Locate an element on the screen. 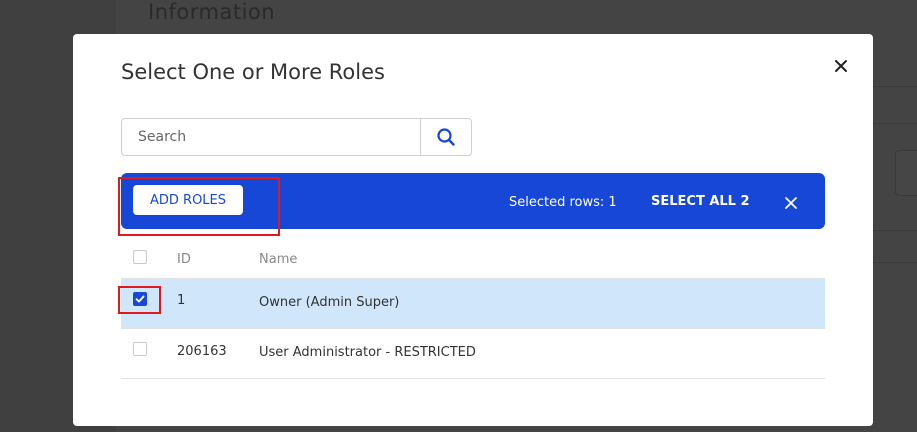 This screenshot has width=917, height=432. table-row: 1 Owner (Admin Super) is located at coordinates (473, 304).